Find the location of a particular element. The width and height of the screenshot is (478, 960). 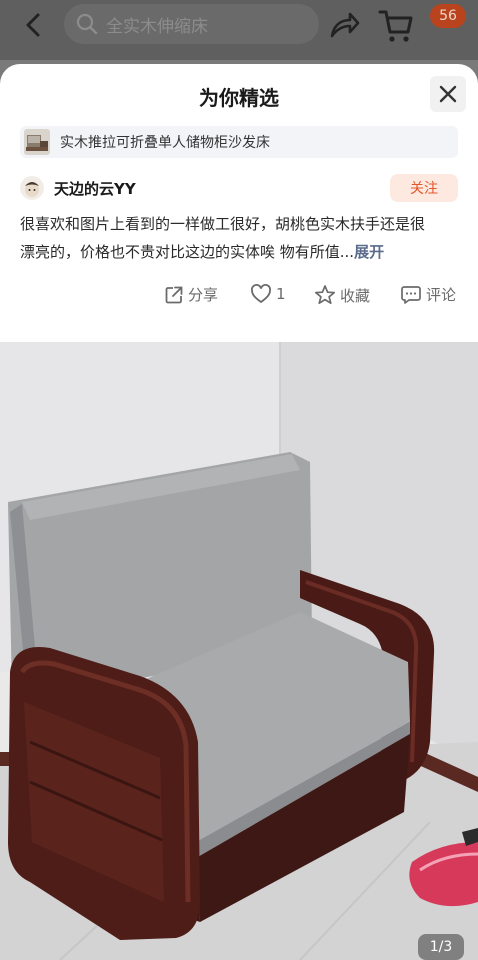

product-link: 实木推拉可折叠单人储物柜沙发床 is located at coordinates (239, 142).